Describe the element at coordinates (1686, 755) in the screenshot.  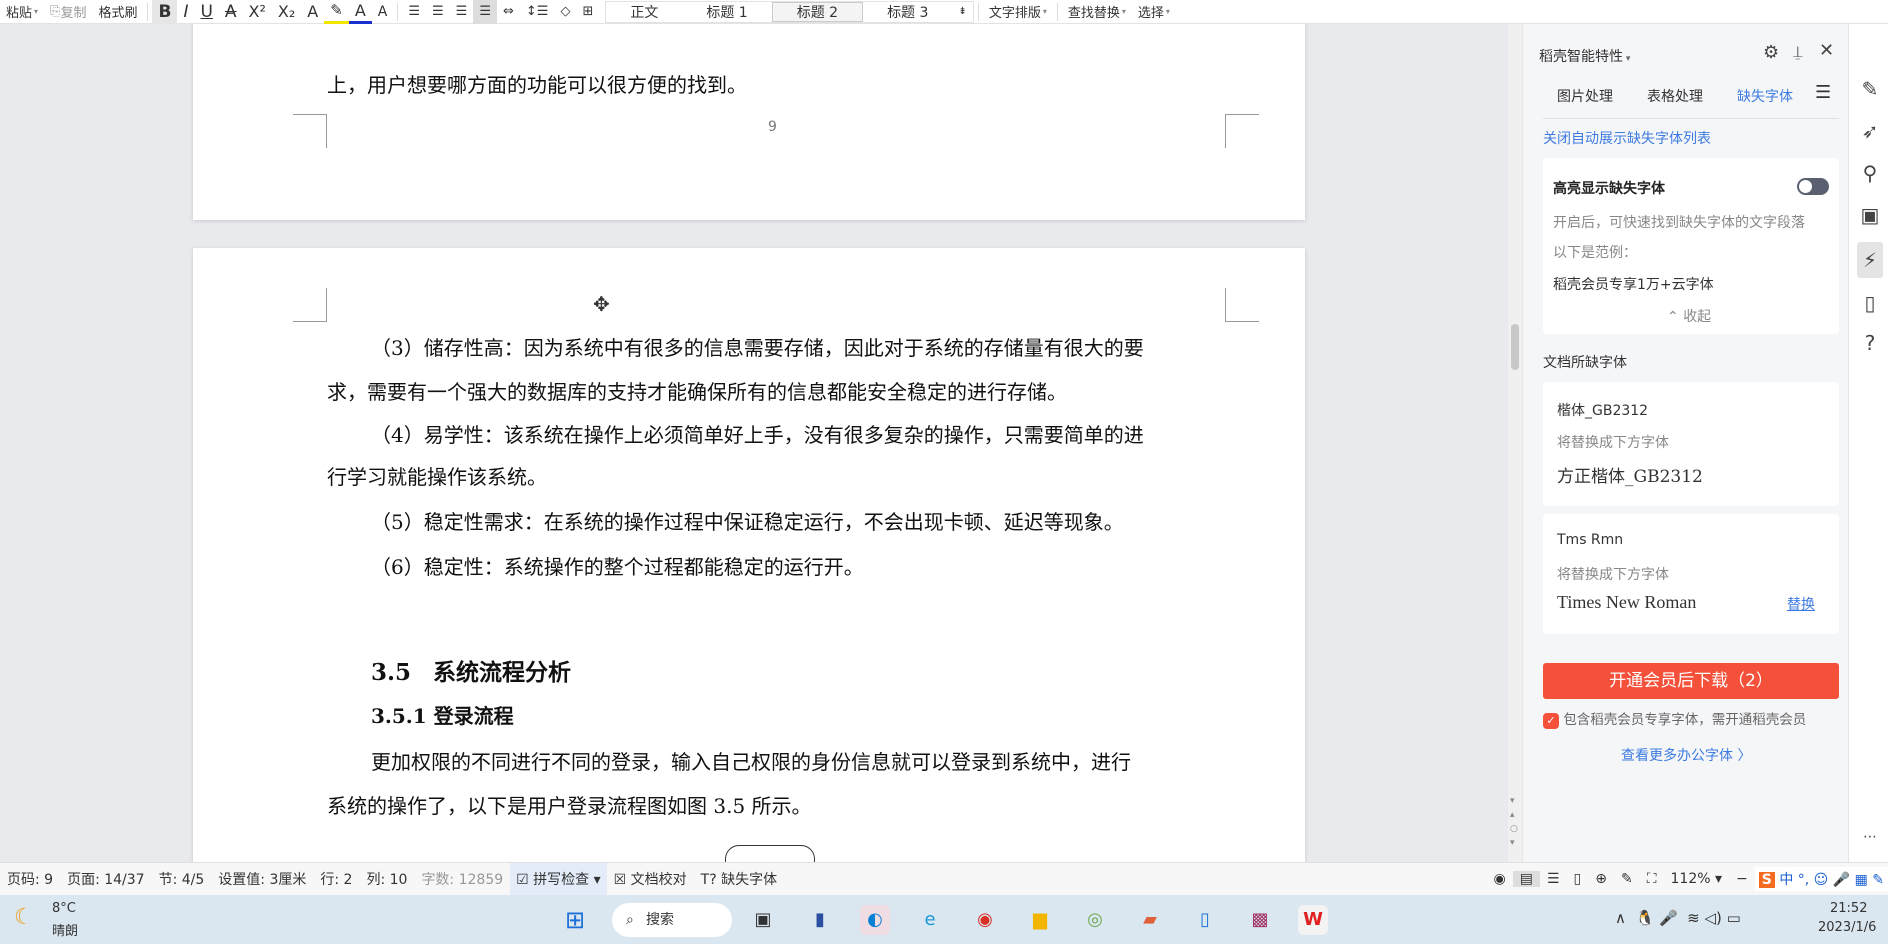
I see `more-fonts-link: 查看更多办公字体 〉` at that location.